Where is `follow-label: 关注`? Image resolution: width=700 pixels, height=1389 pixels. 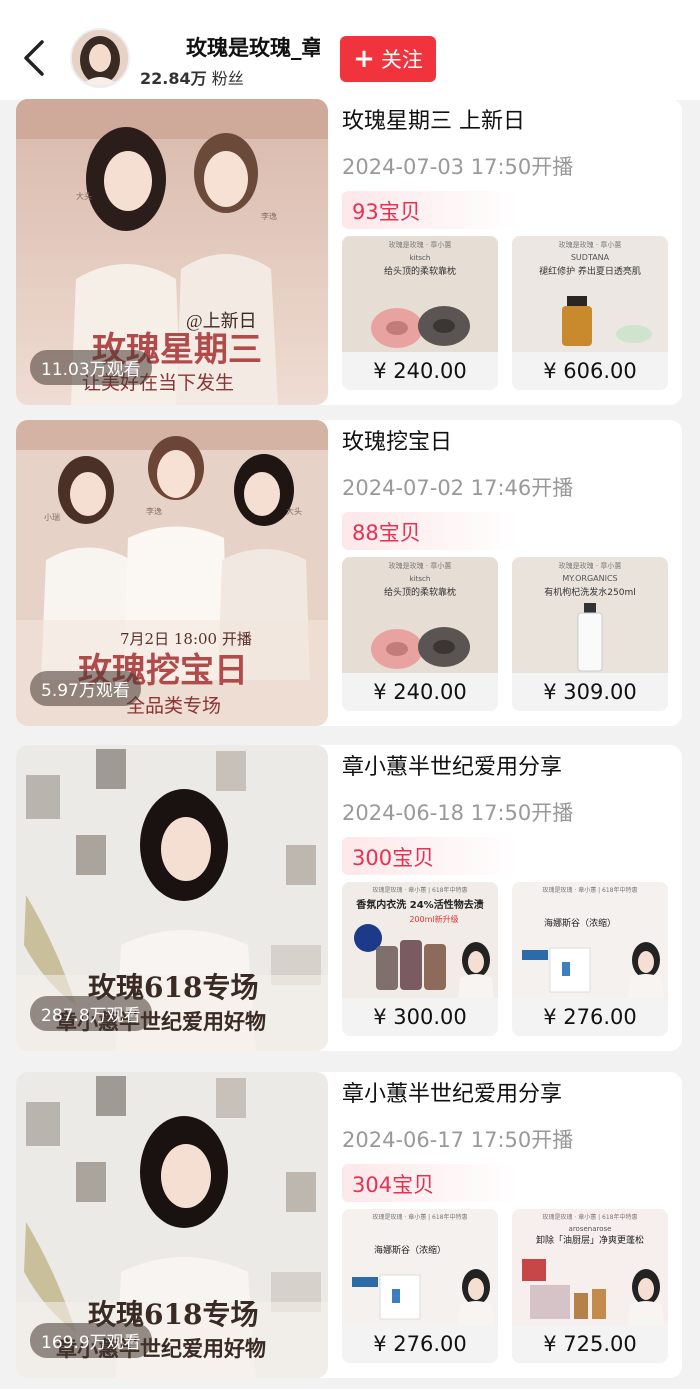
follow-label: 关注 is located at coordinates (401, 60).